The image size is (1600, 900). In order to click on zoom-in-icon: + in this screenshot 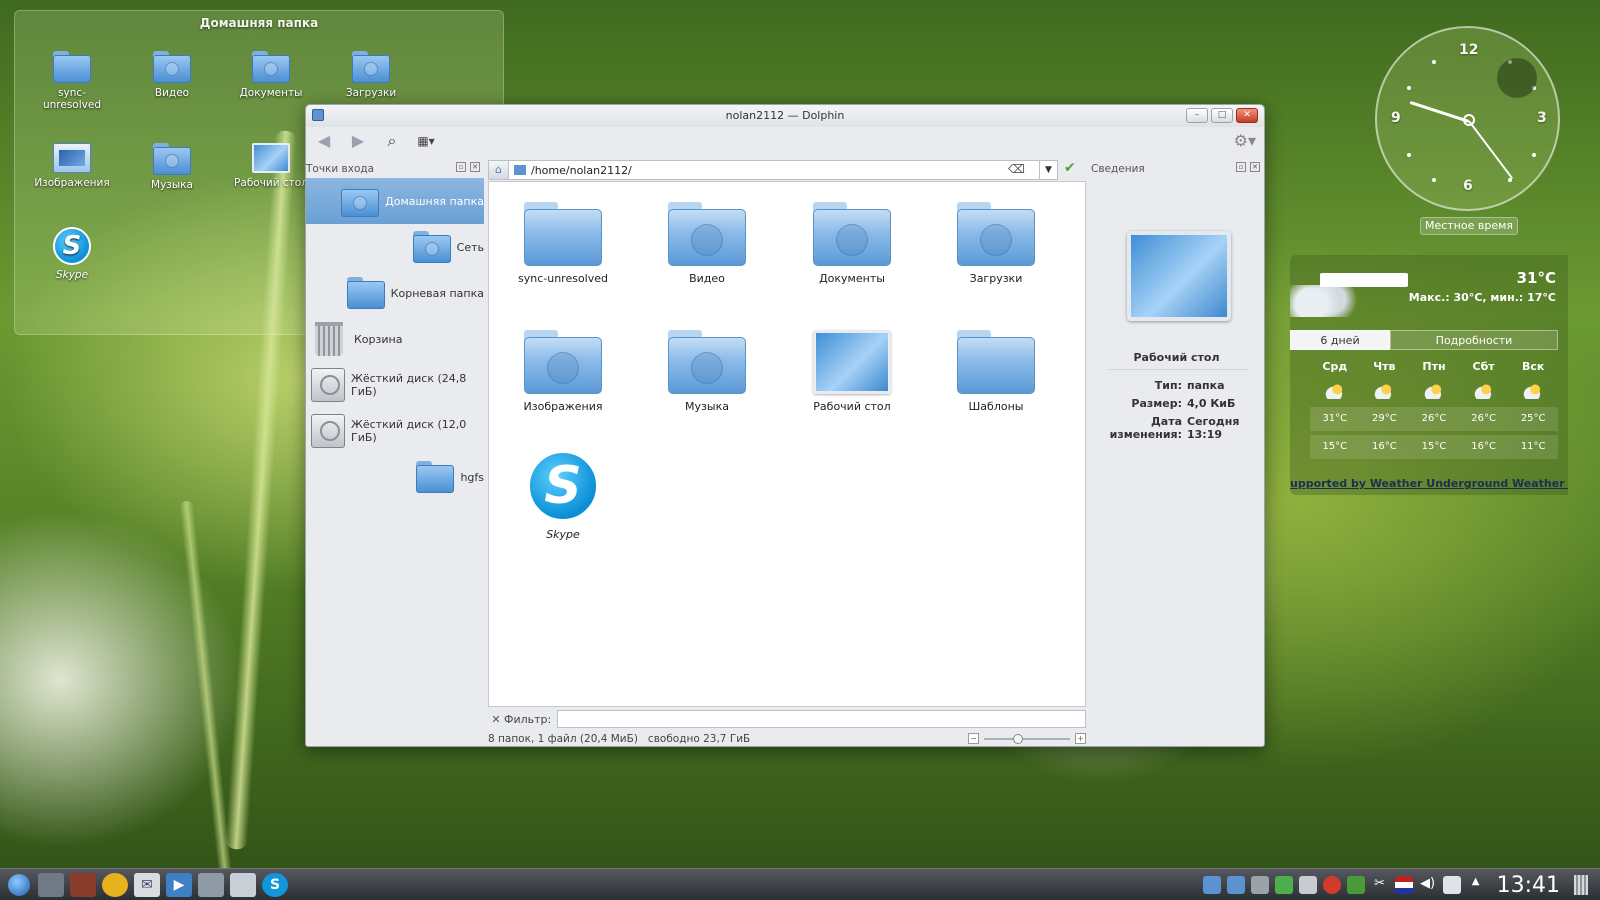, I will do `click(1080, 738)`.